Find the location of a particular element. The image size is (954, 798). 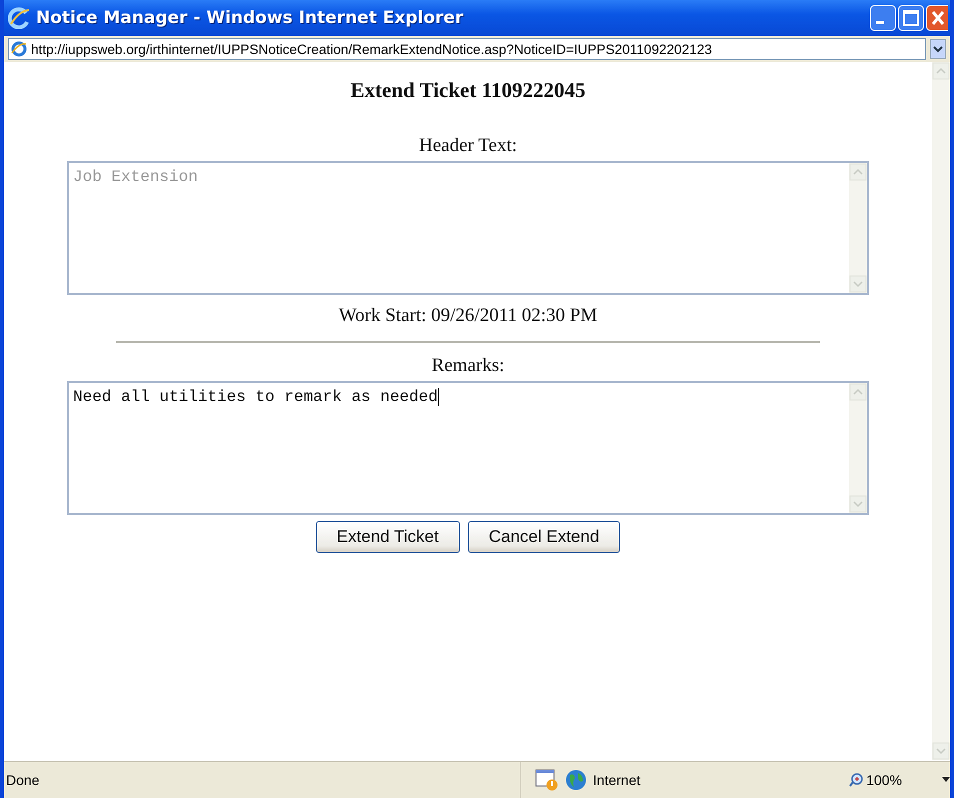

field-label: Header Text: is located at coordinates (468, 146).